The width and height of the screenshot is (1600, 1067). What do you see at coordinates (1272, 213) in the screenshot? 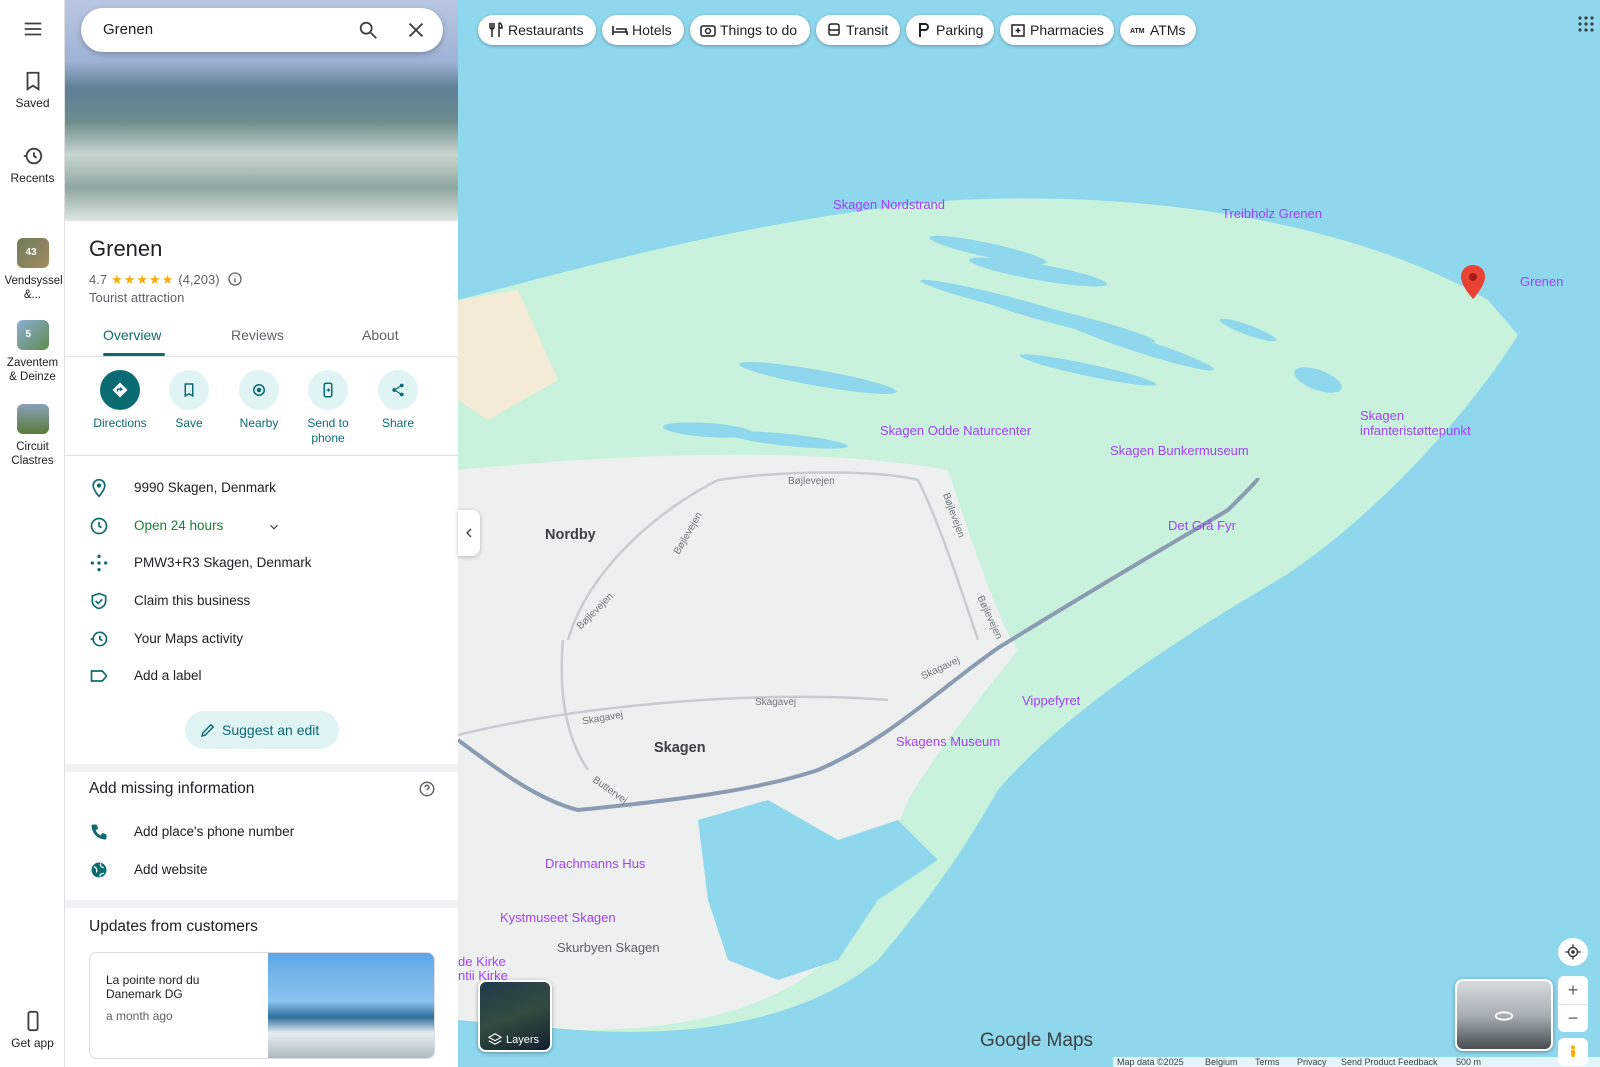
I see `map-label-treibholz: Treibholz Grenen` at bounding box center [1272, 213].